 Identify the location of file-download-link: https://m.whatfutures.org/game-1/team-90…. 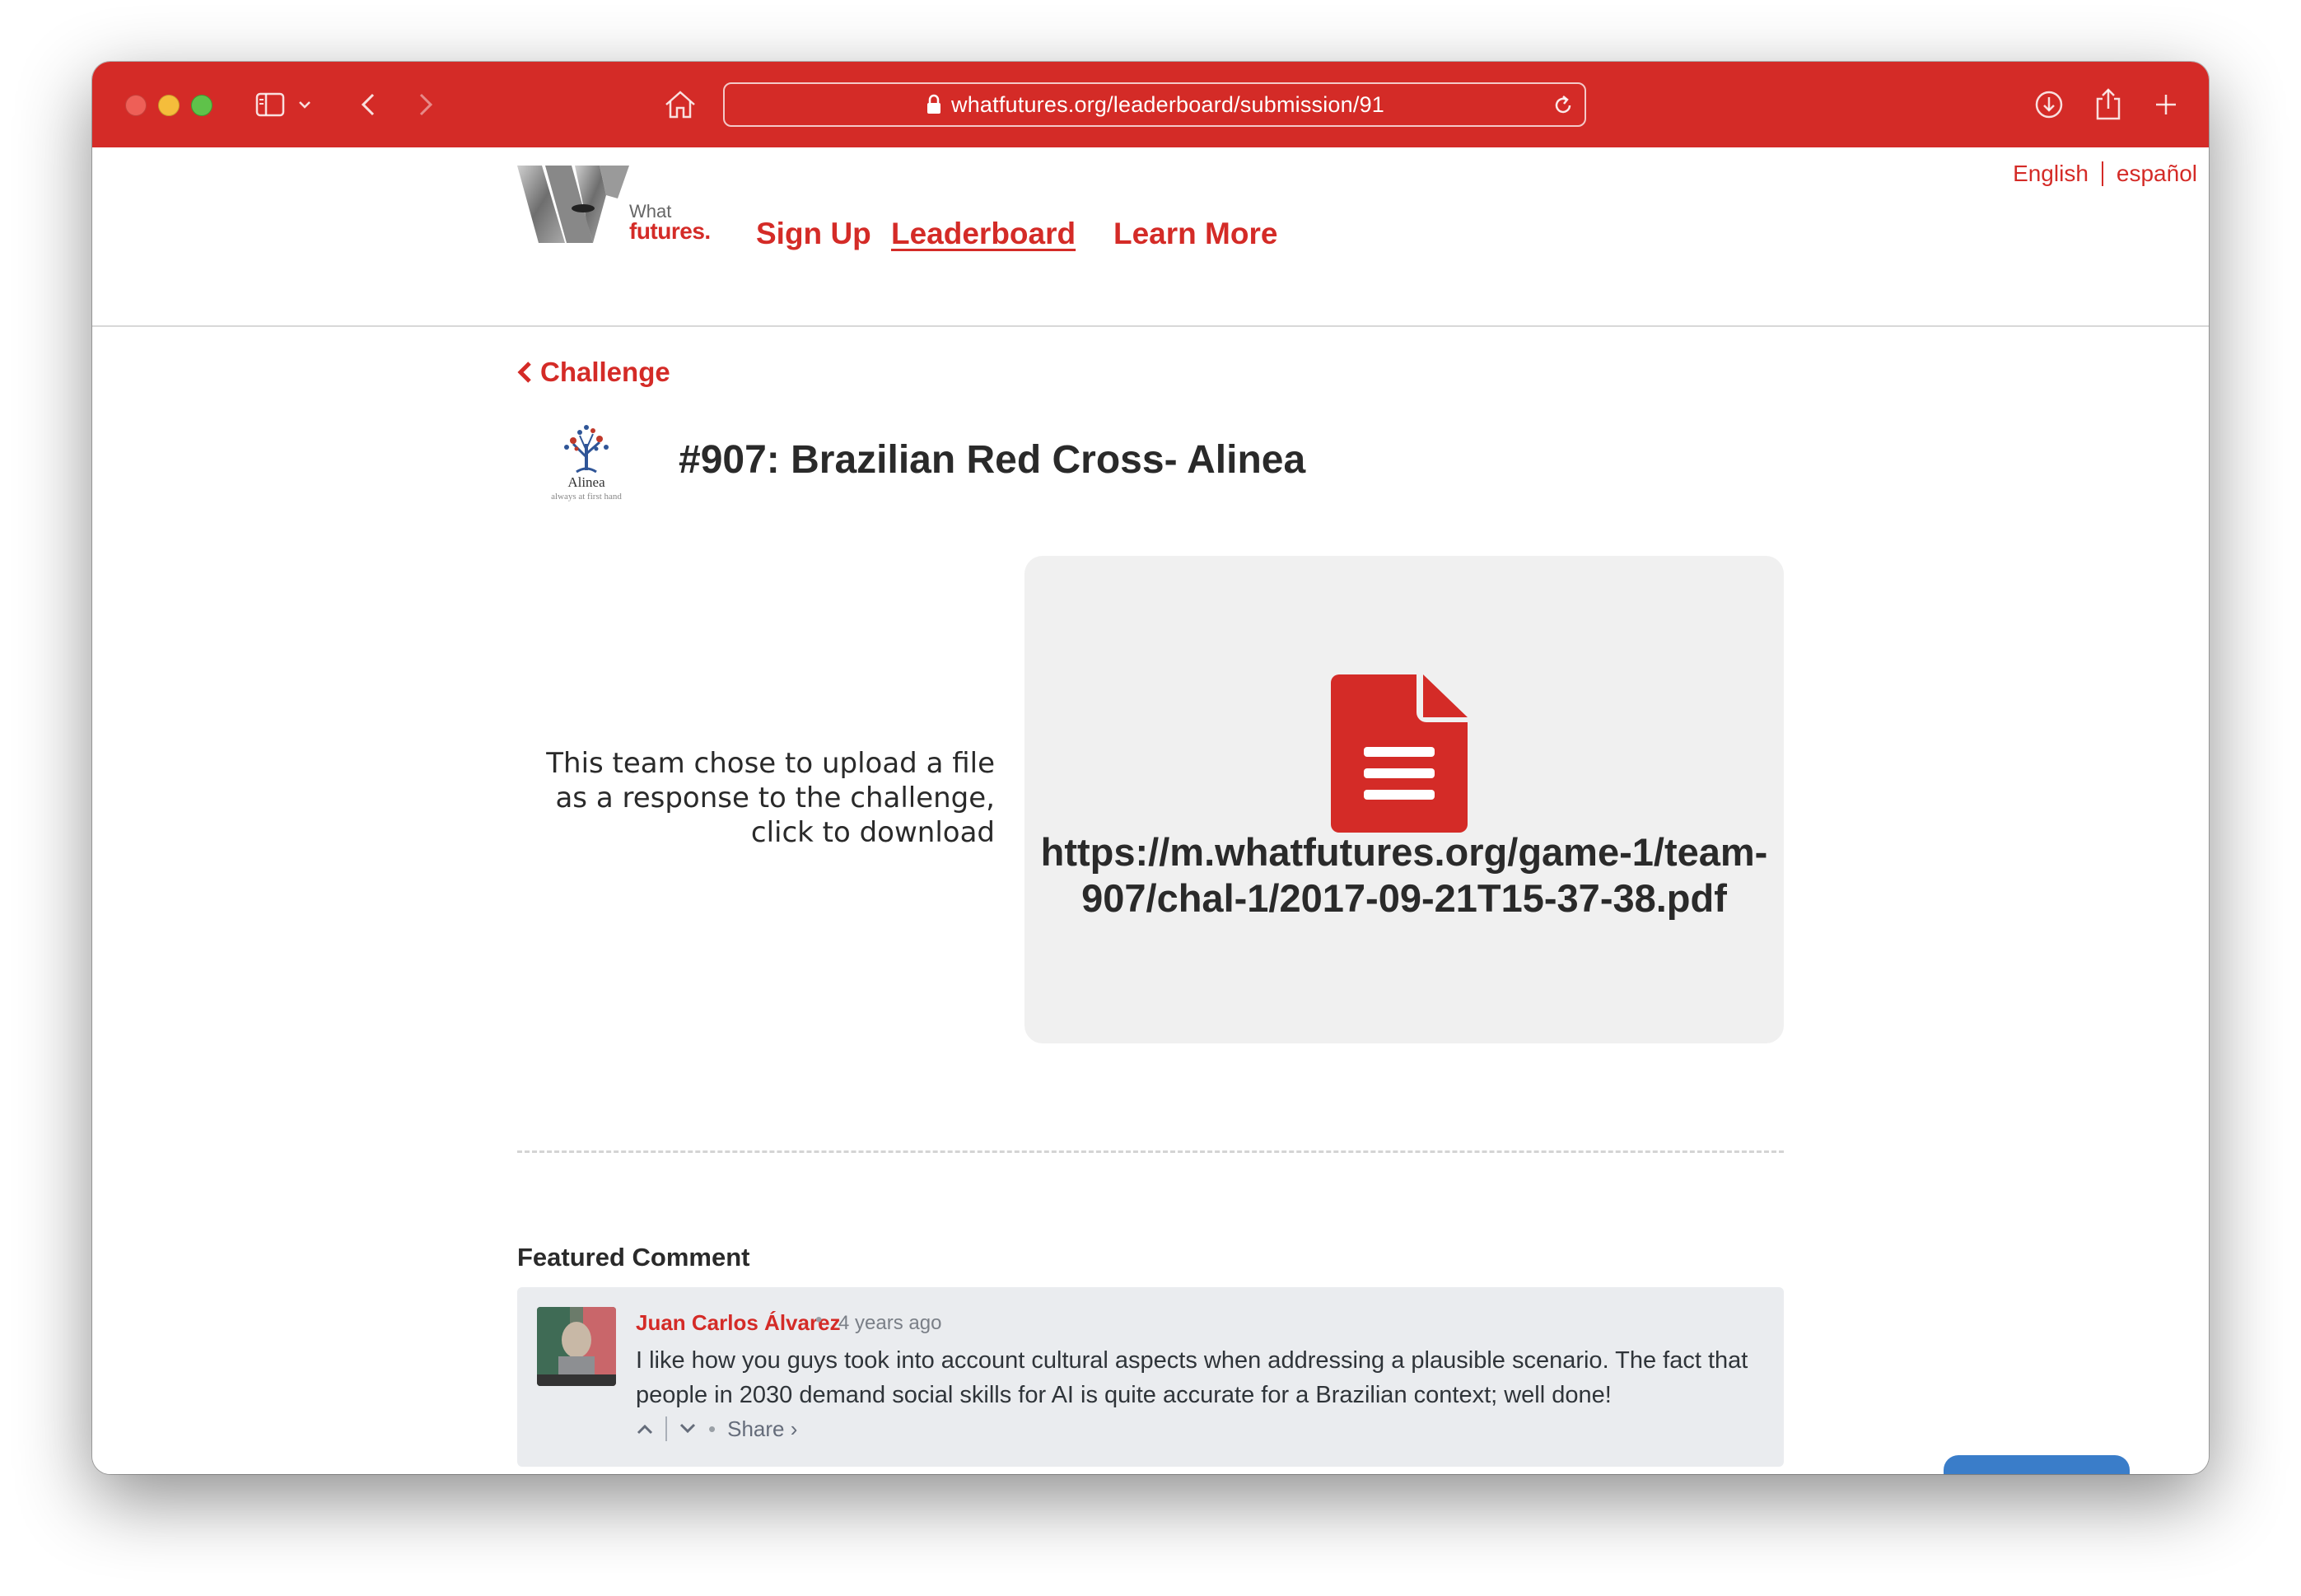
(1404, 875).